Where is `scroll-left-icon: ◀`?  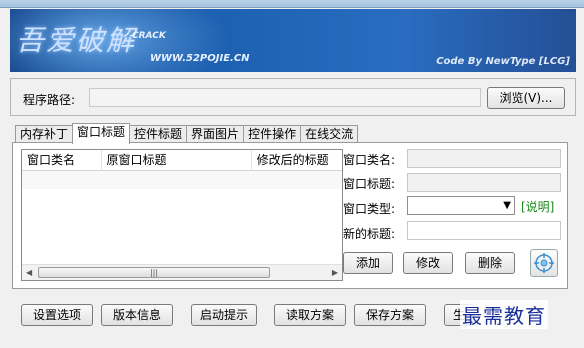 scroll-left-icon: ◀ is located at coordinates (29, 272).